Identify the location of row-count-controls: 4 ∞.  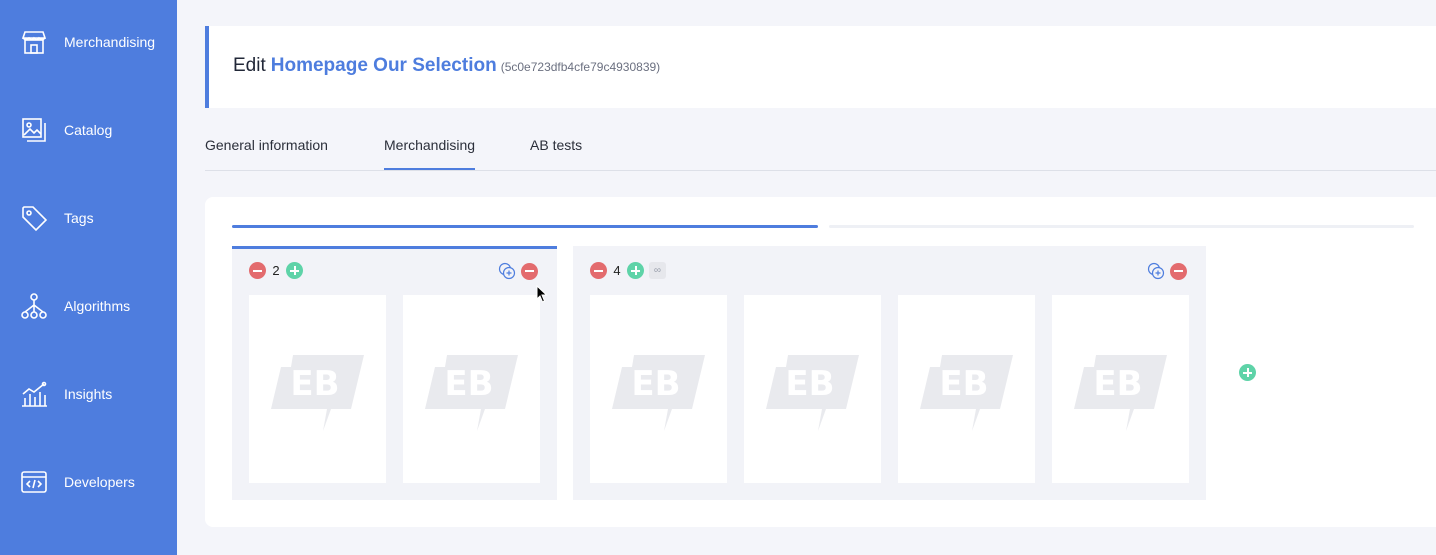
(628, 270).